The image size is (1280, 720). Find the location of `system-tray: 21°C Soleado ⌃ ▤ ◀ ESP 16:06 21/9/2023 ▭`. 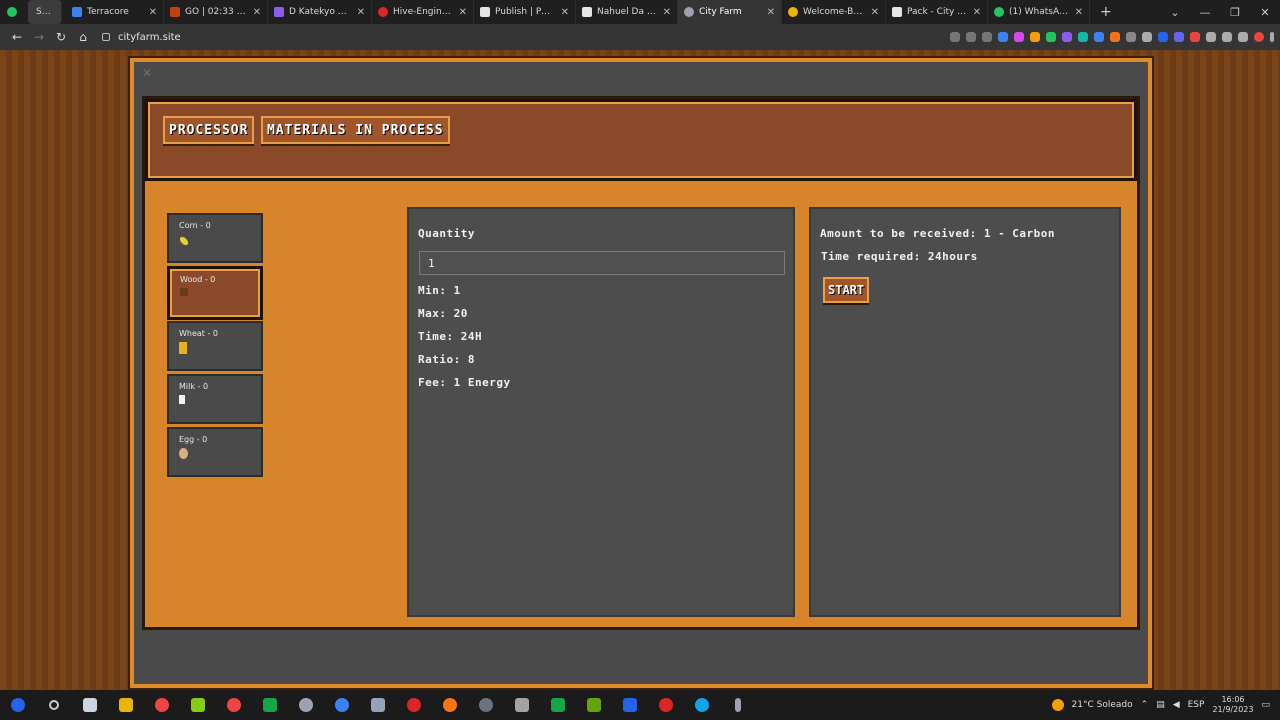

system-tray: 21°C Soleado ⌃ ▤ ◀ ESP 16:06 21/9/2023 ▭ is located at coordinates (1165, 705).